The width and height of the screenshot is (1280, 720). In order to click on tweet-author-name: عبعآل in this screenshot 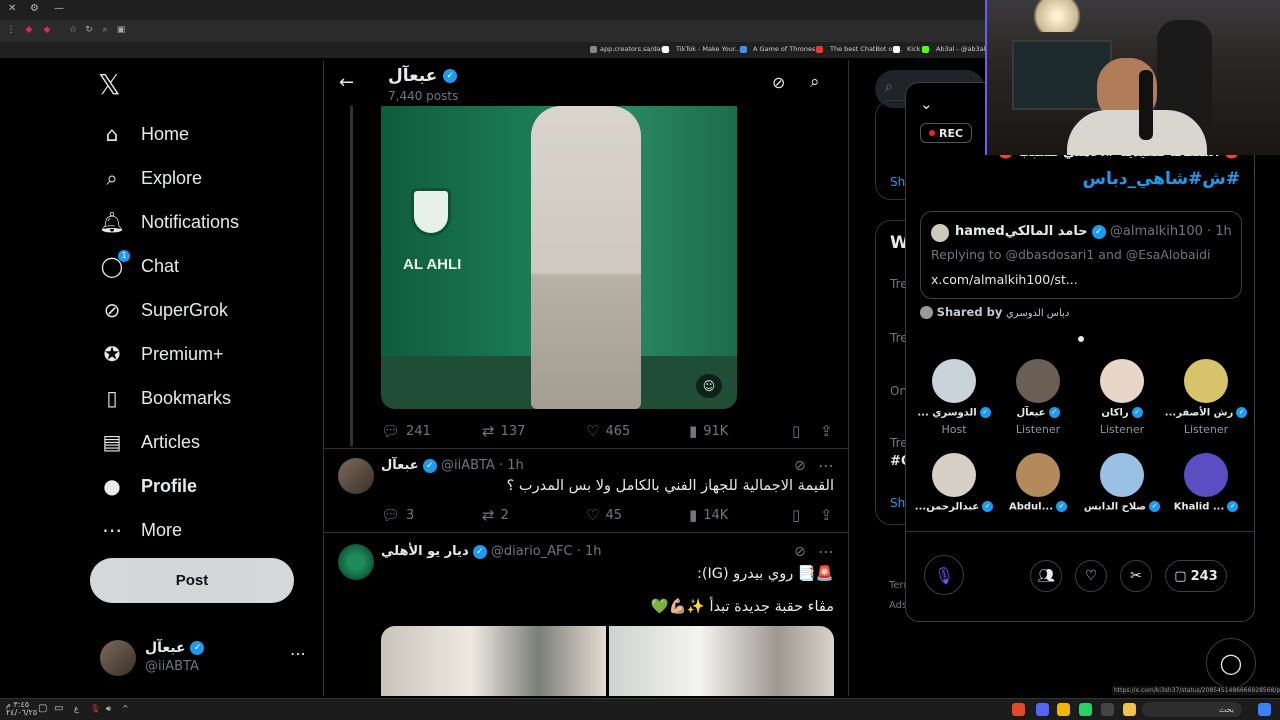, I will do `click(400, 465)`.